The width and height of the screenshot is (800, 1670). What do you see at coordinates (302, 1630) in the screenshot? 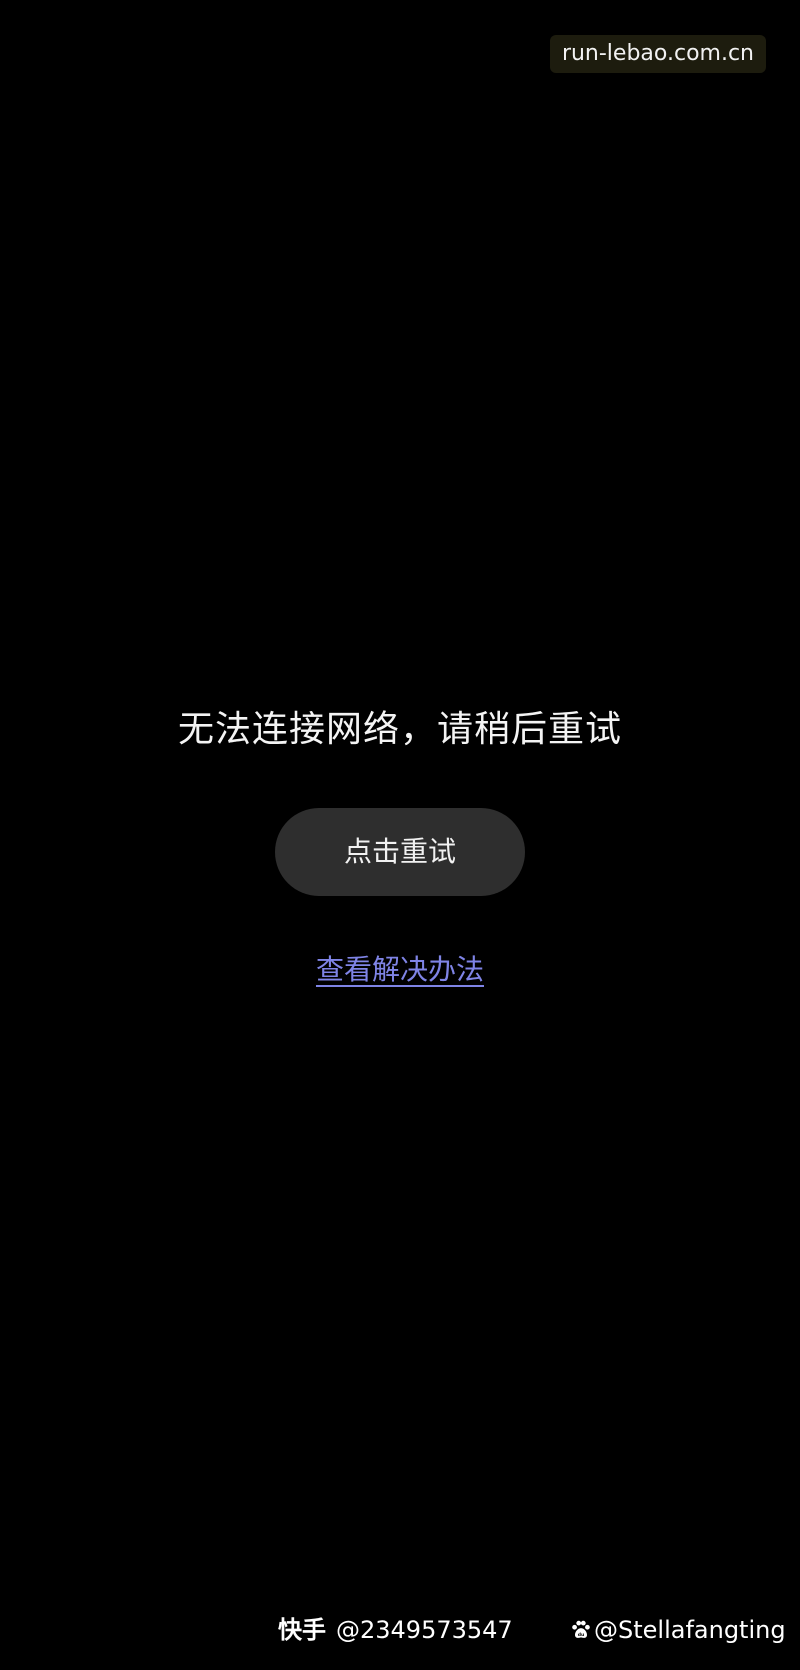
I see `kuaishou-brand: 快手` at bounding box center [302, 1630].